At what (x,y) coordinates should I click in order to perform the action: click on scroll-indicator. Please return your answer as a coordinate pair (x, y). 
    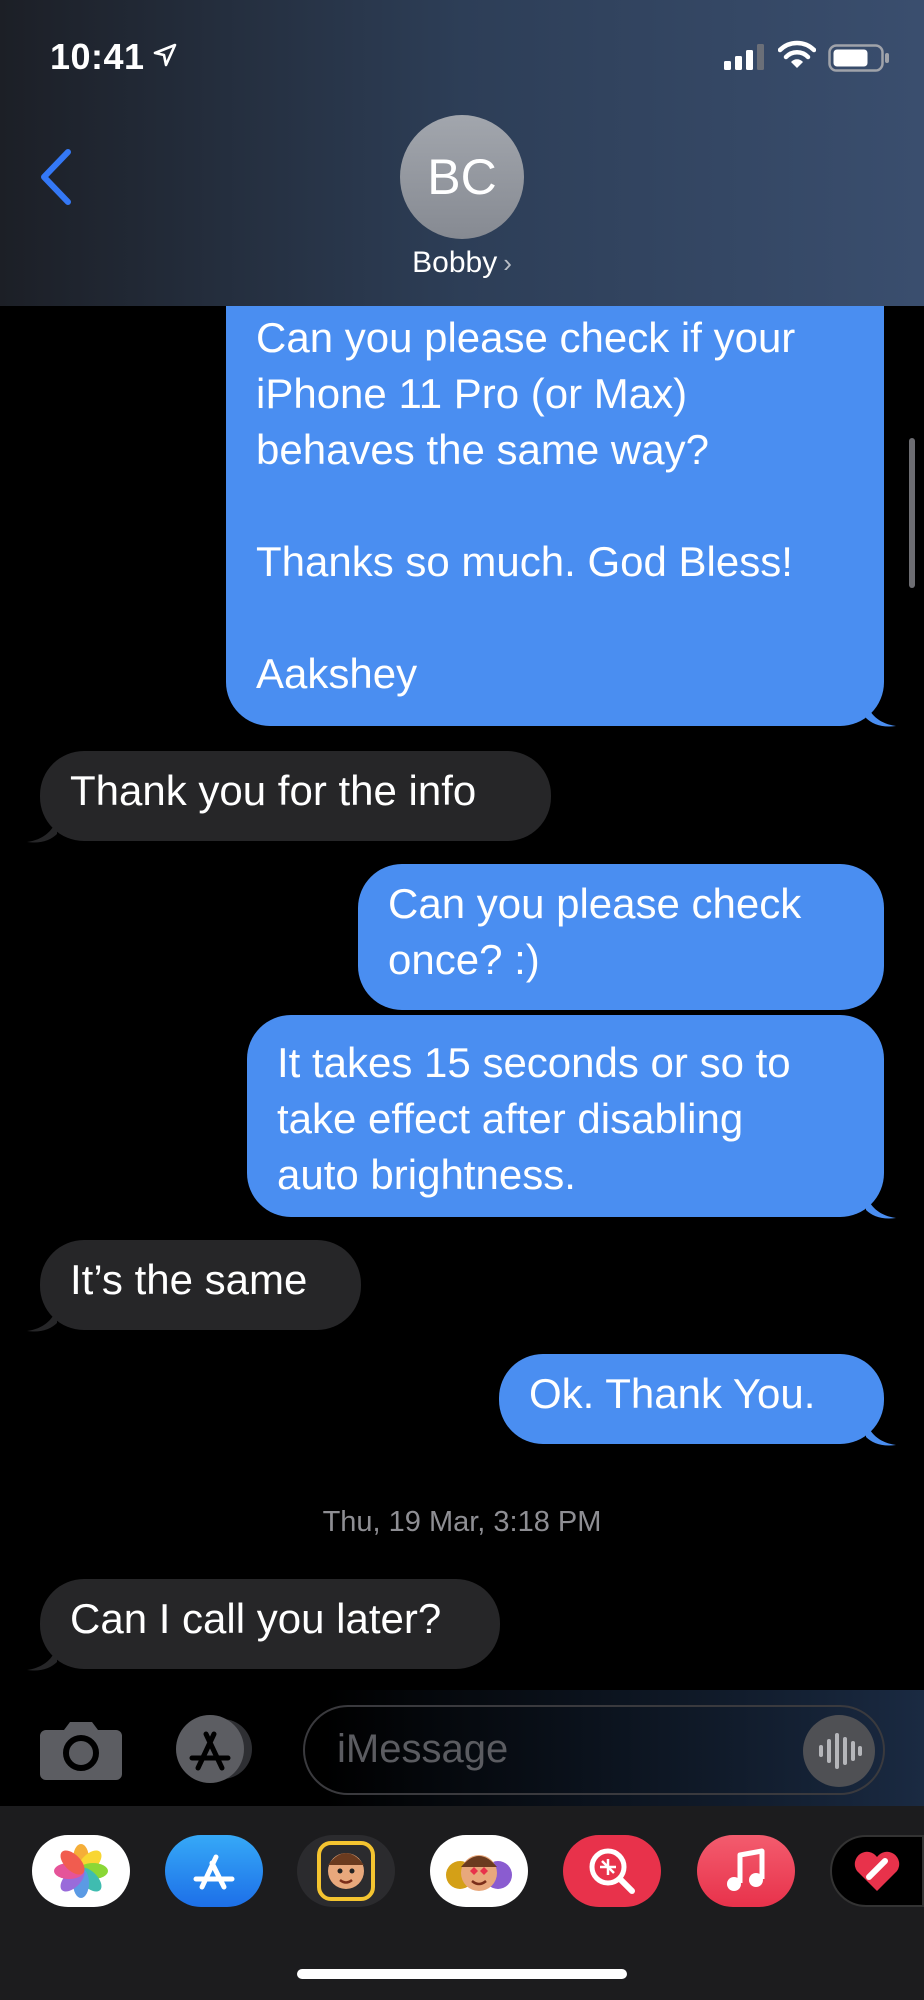
    Looking at the image, I should click on (912, 513).